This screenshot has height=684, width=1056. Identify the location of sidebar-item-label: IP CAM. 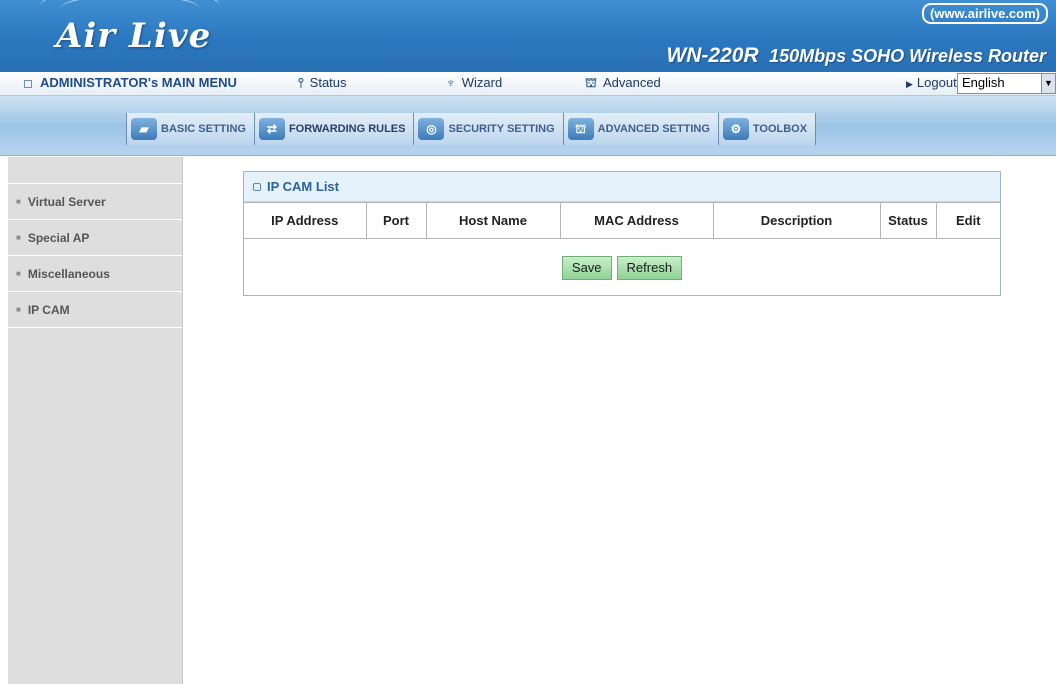
(48, 309).